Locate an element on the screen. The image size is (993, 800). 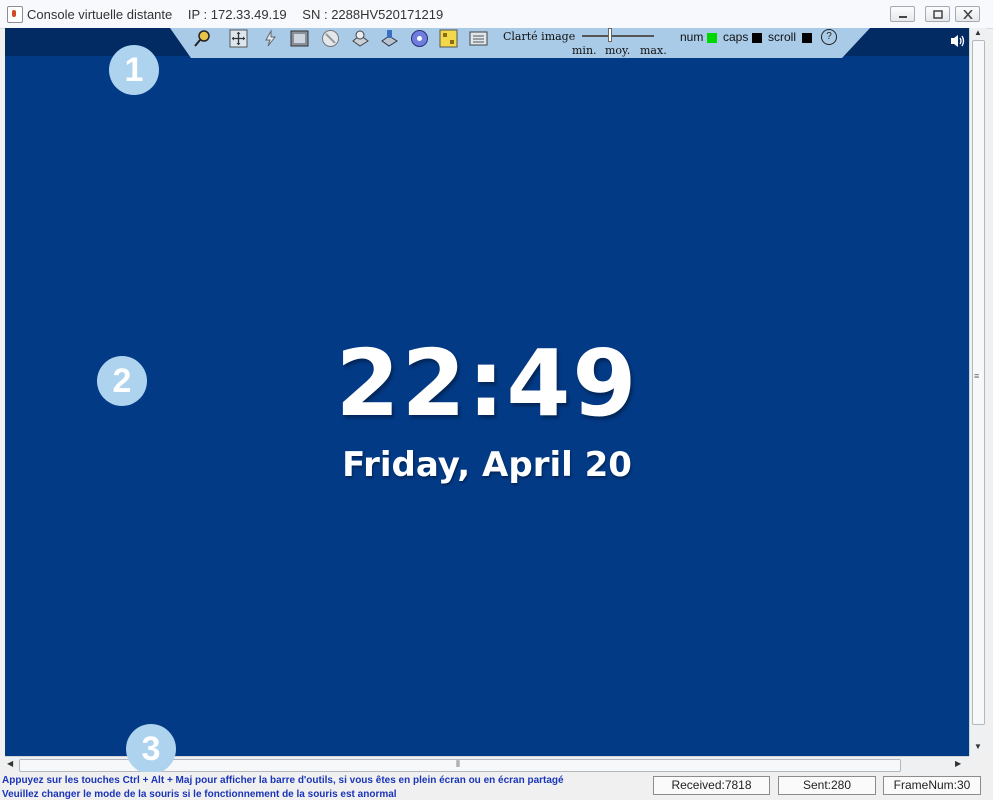
num-lock-label: num is located at coordinates (692, 37).